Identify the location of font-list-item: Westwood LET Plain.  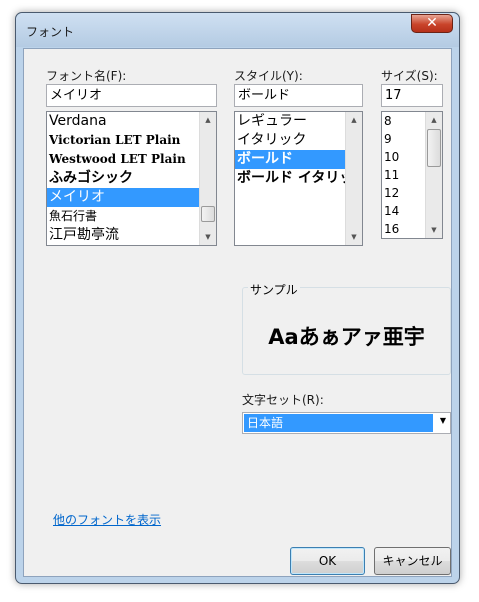
(131, 159).